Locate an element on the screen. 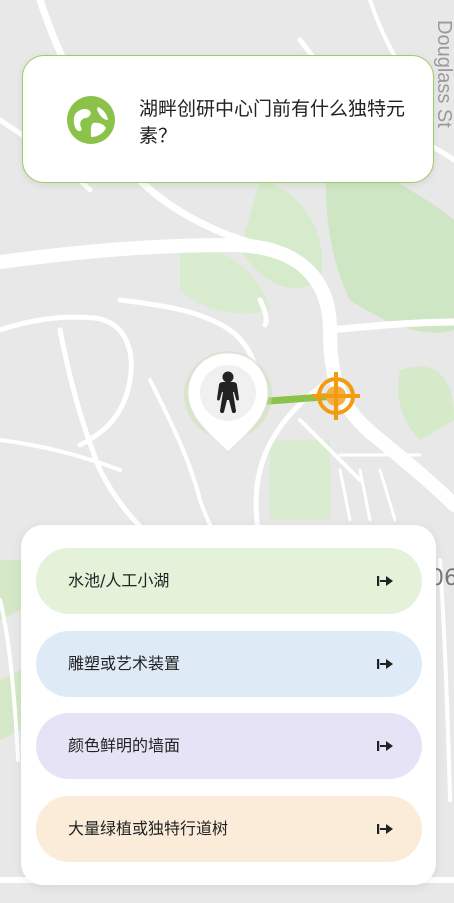  street-label: Douglass St is located at coordinates (443, 74).